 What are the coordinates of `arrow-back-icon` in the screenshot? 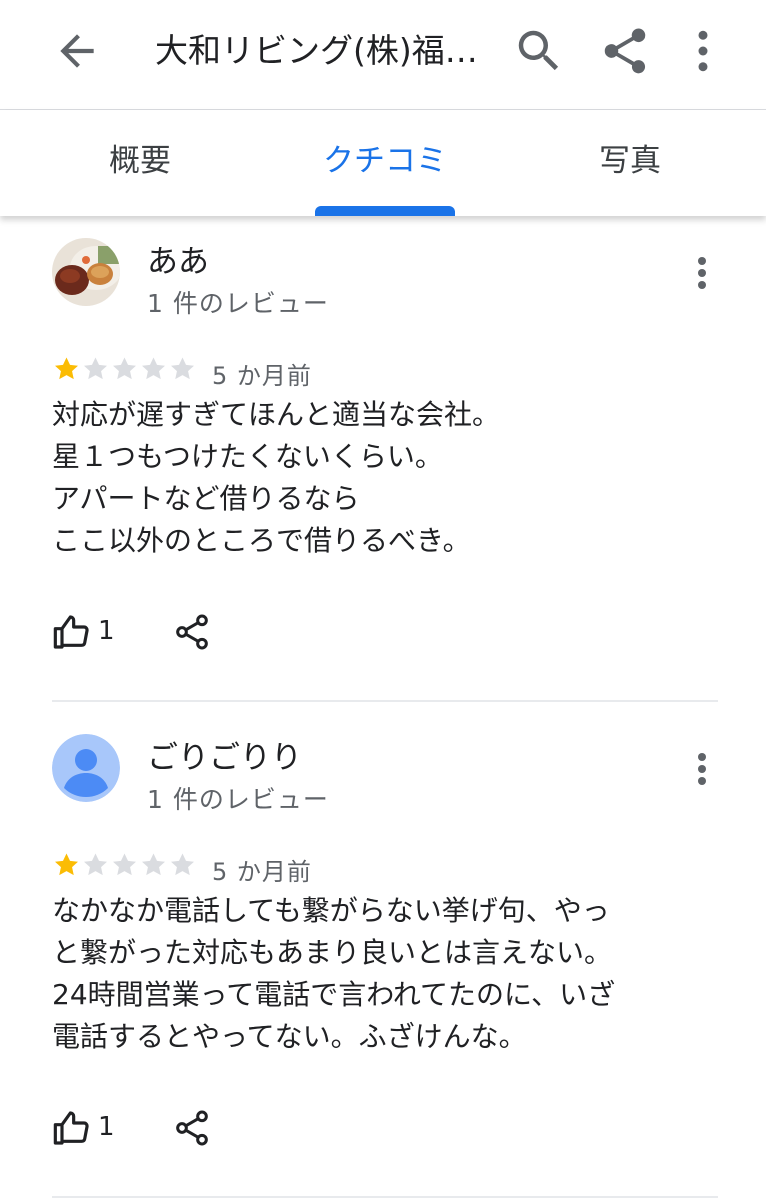 It's located at (77, 51).